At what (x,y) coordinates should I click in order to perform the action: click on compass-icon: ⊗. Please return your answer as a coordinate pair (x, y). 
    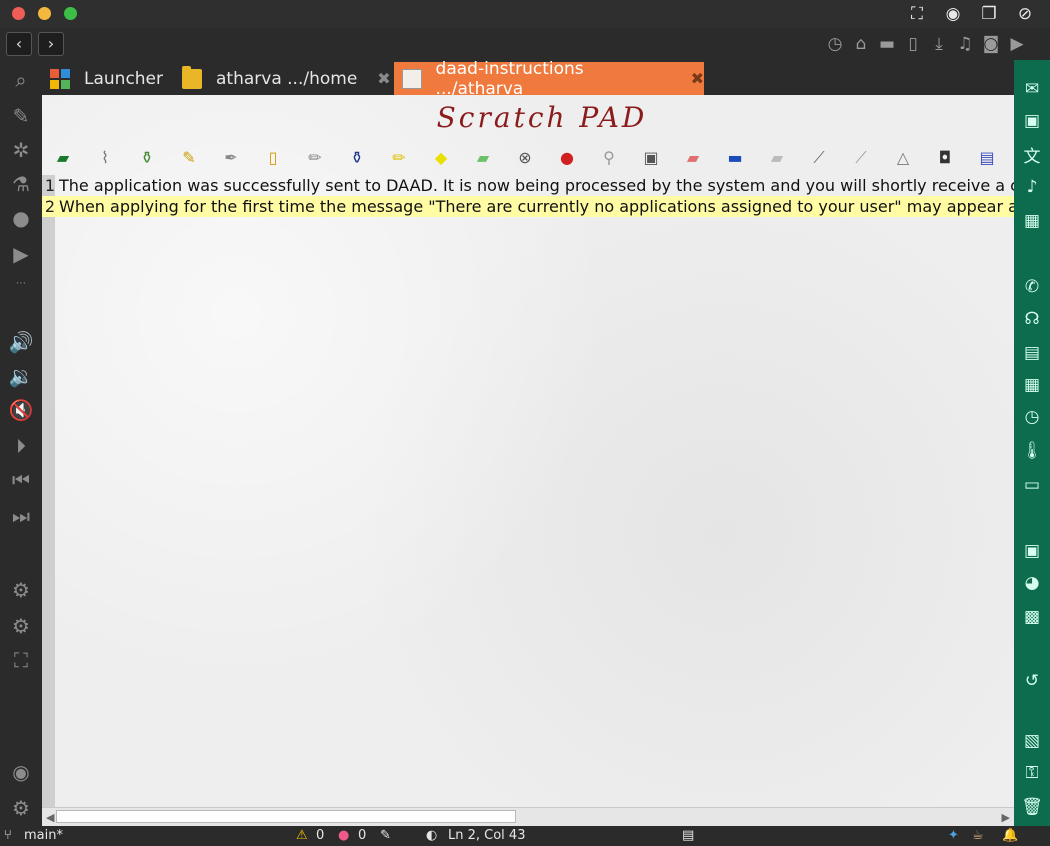
    Looking at the image, I should click on (525, 158).